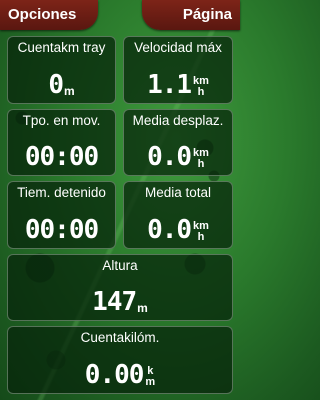  I want to click on field-moving-average: Media desplaz. 0.0 km h, so click(178, 142).